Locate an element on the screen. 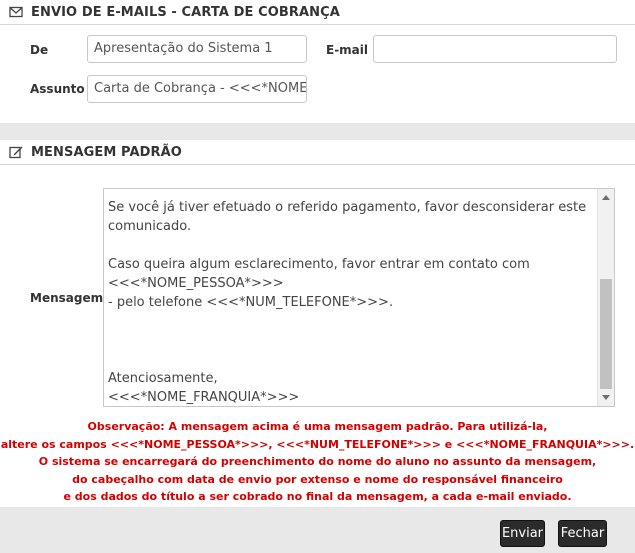  mensagem-label: Mensagem is located at coordinates (67, 298).